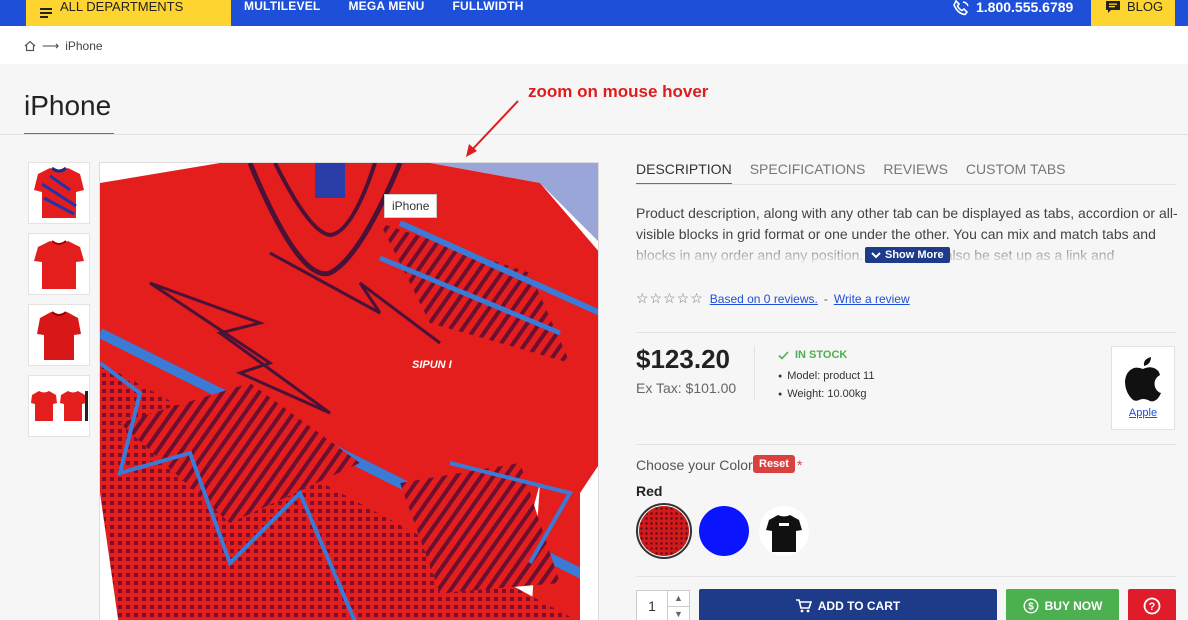 This screenshot has height=620, width=1188. Describe the element at coordinates (63, 46) in the screenshot. I see `breadcrumb: ⟶ iPhone` at that location.